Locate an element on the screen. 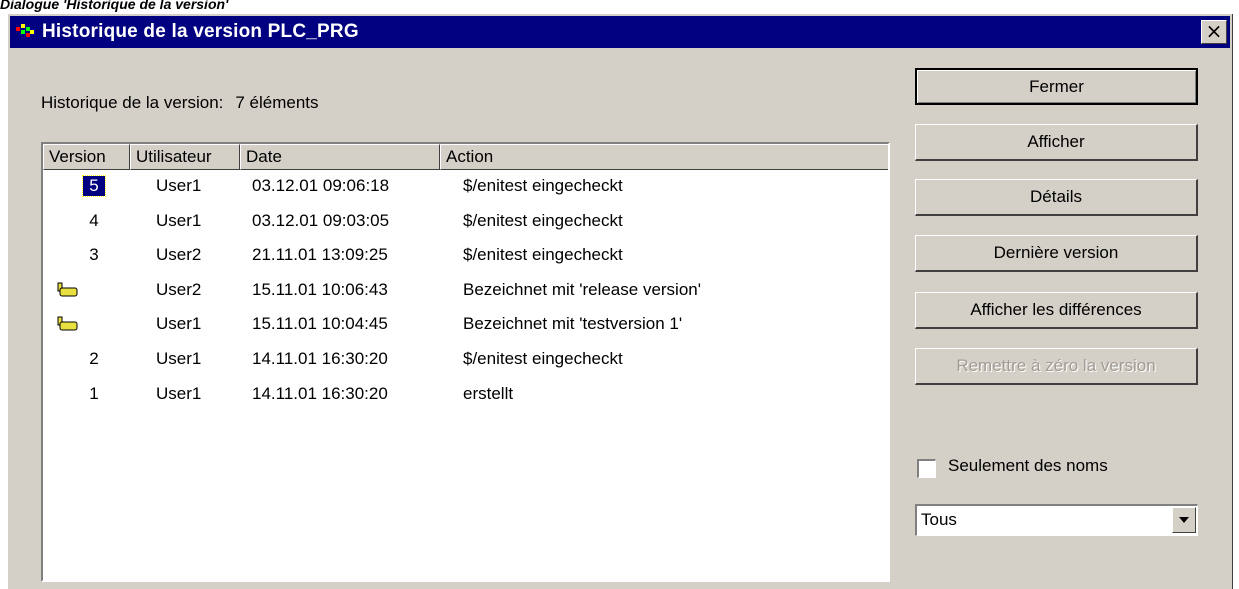  dropdown-button is located at coordinates (1184, 520).